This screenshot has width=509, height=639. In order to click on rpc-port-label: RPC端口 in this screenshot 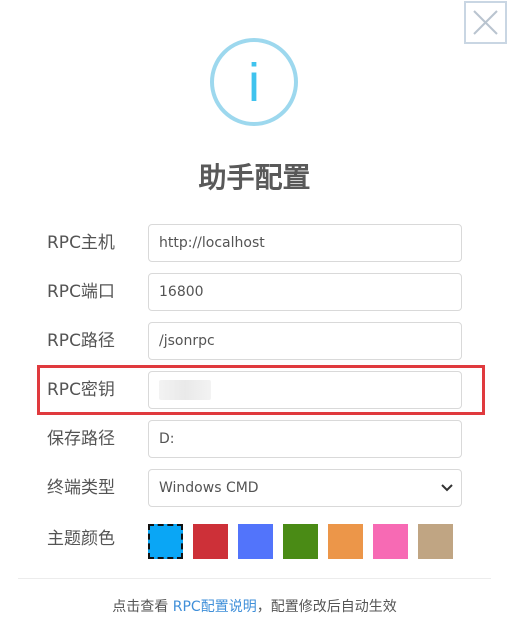, I will do `click(81, 292)`.